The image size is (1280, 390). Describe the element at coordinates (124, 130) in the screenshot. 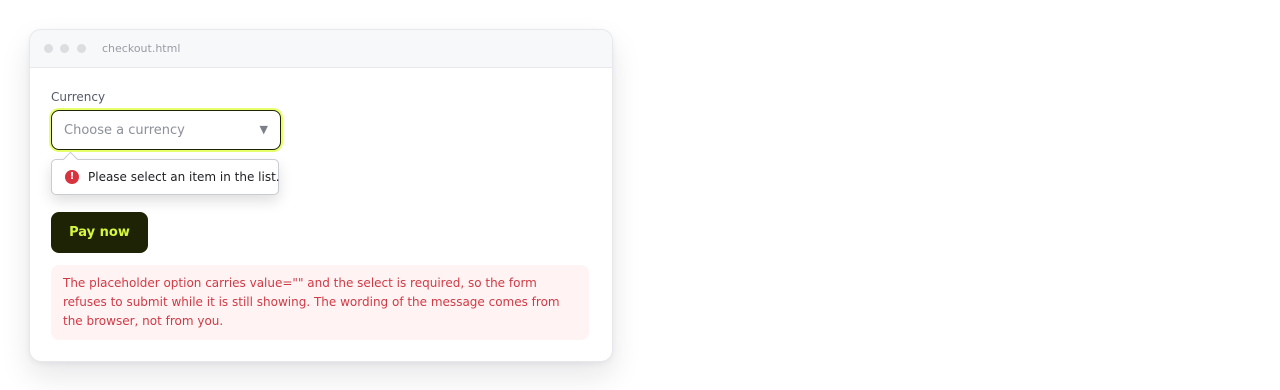

I see `currency-select-placeholder: Choose a currency` at that location.